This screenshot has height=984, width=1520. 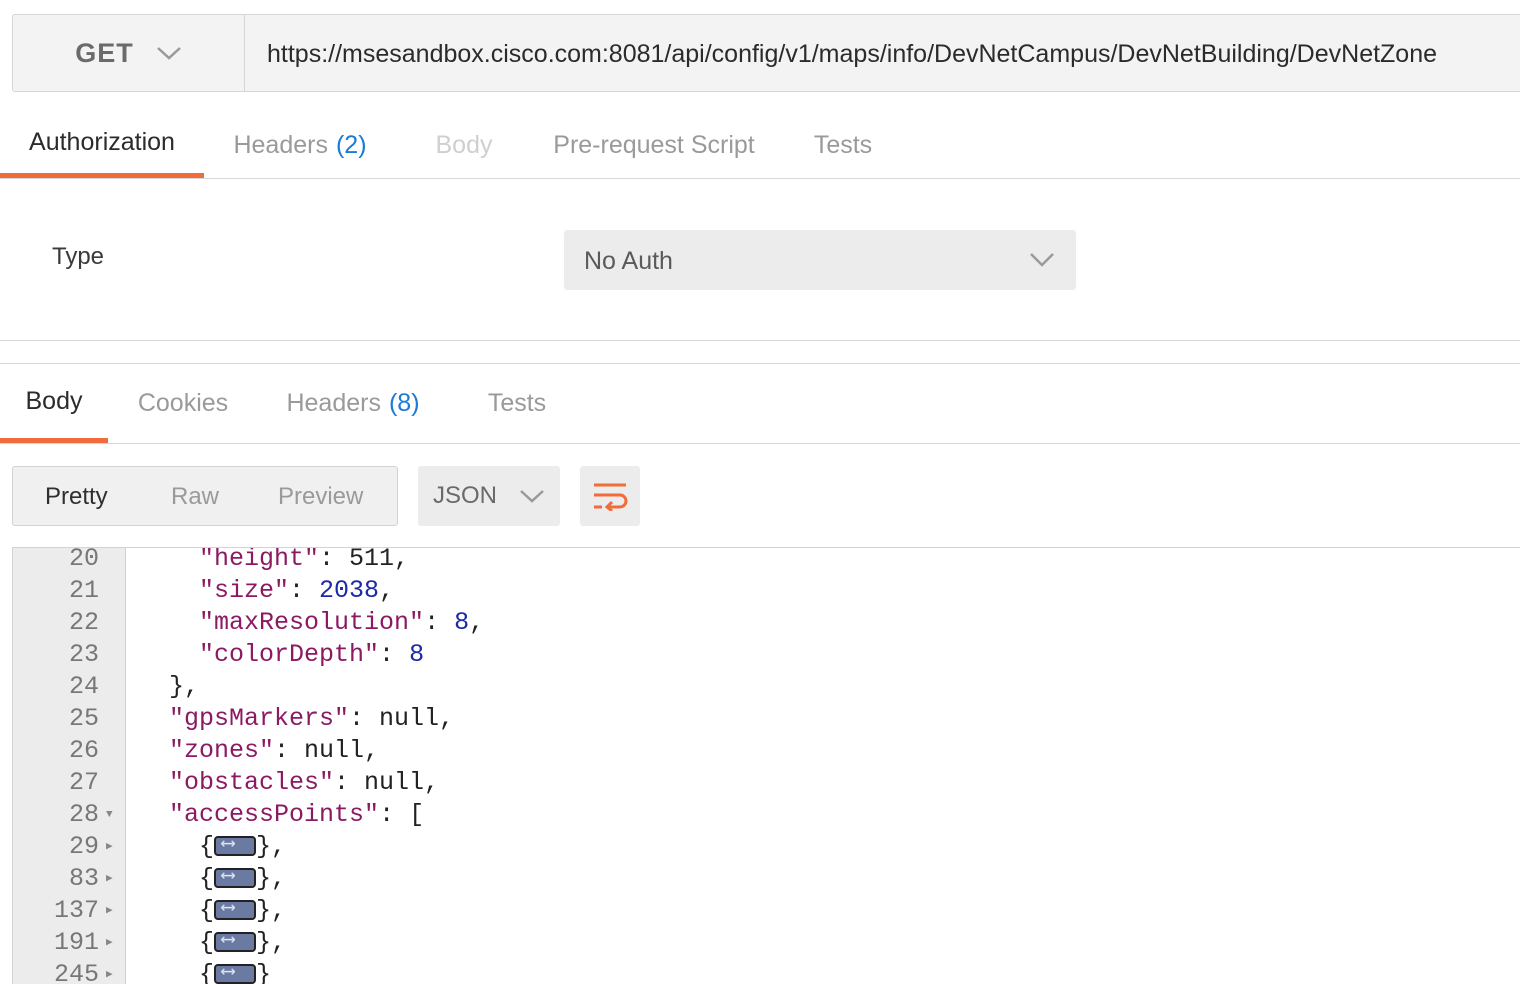 What do you see at coordinates (760, 403) in the screenshot?
I see `response-tabs: Body Cookies Headers (8) Tests` at bounding box center [760, 403].